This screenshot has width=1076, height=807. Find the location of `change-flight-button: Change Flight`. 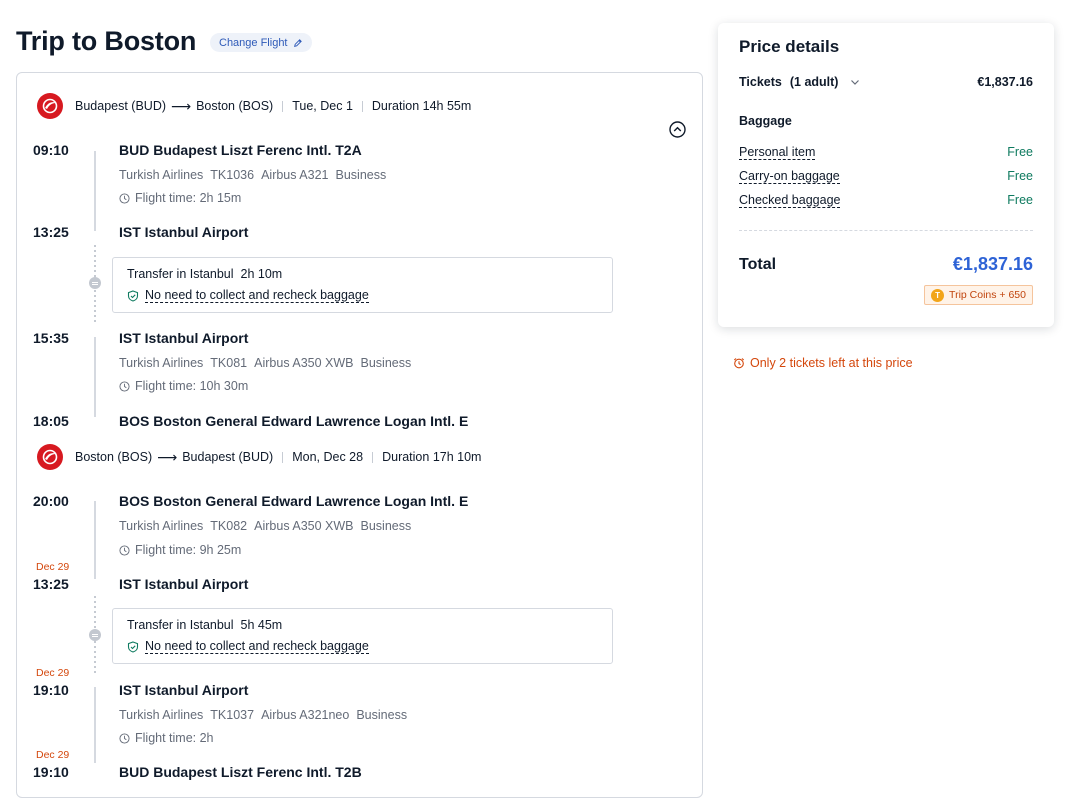

change-flight-button: Change Flight is located at coordinates (261, 42).